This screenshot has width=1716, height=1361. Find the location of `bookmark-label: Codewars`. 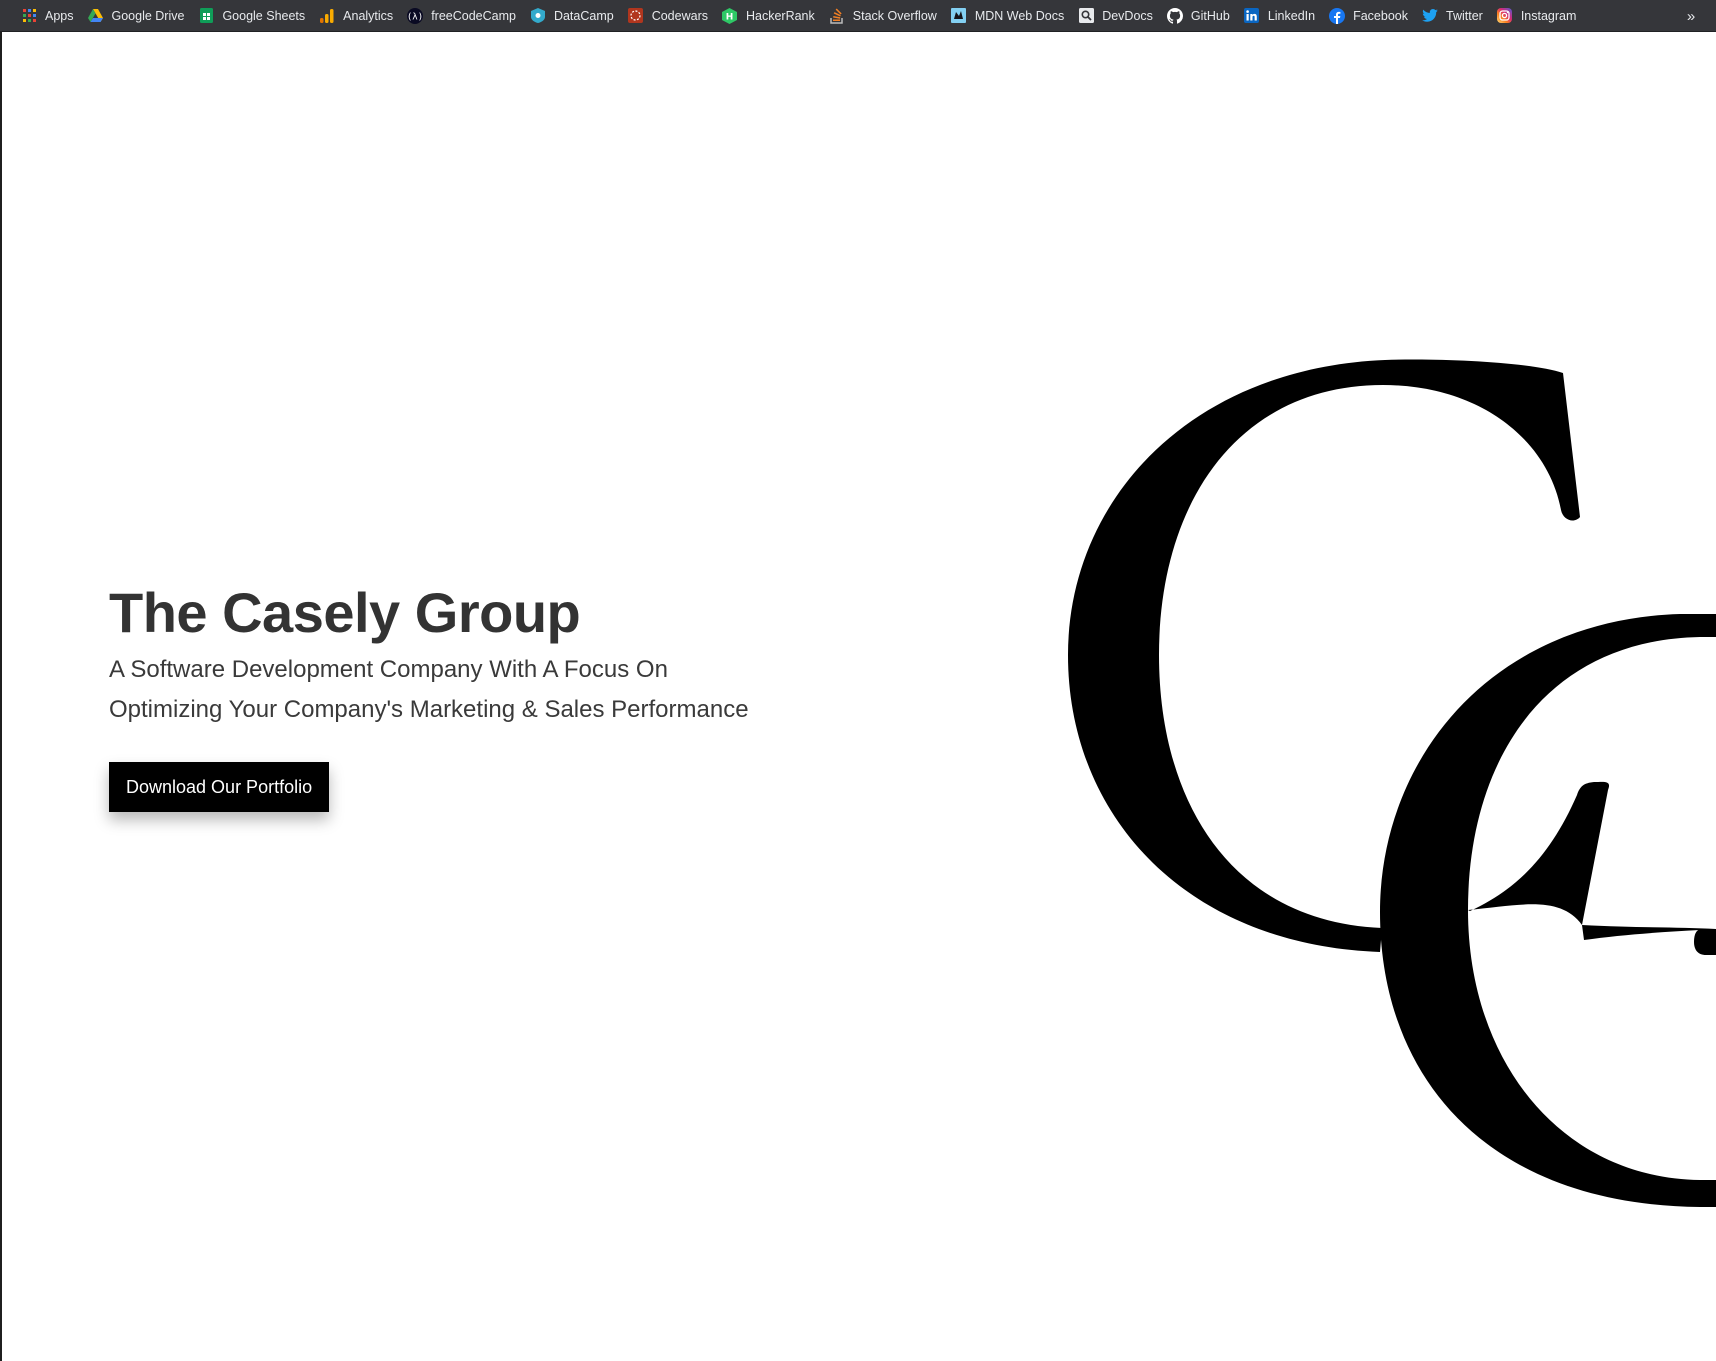

bookmark-label: Codewars is located at coordinates (679, 15).